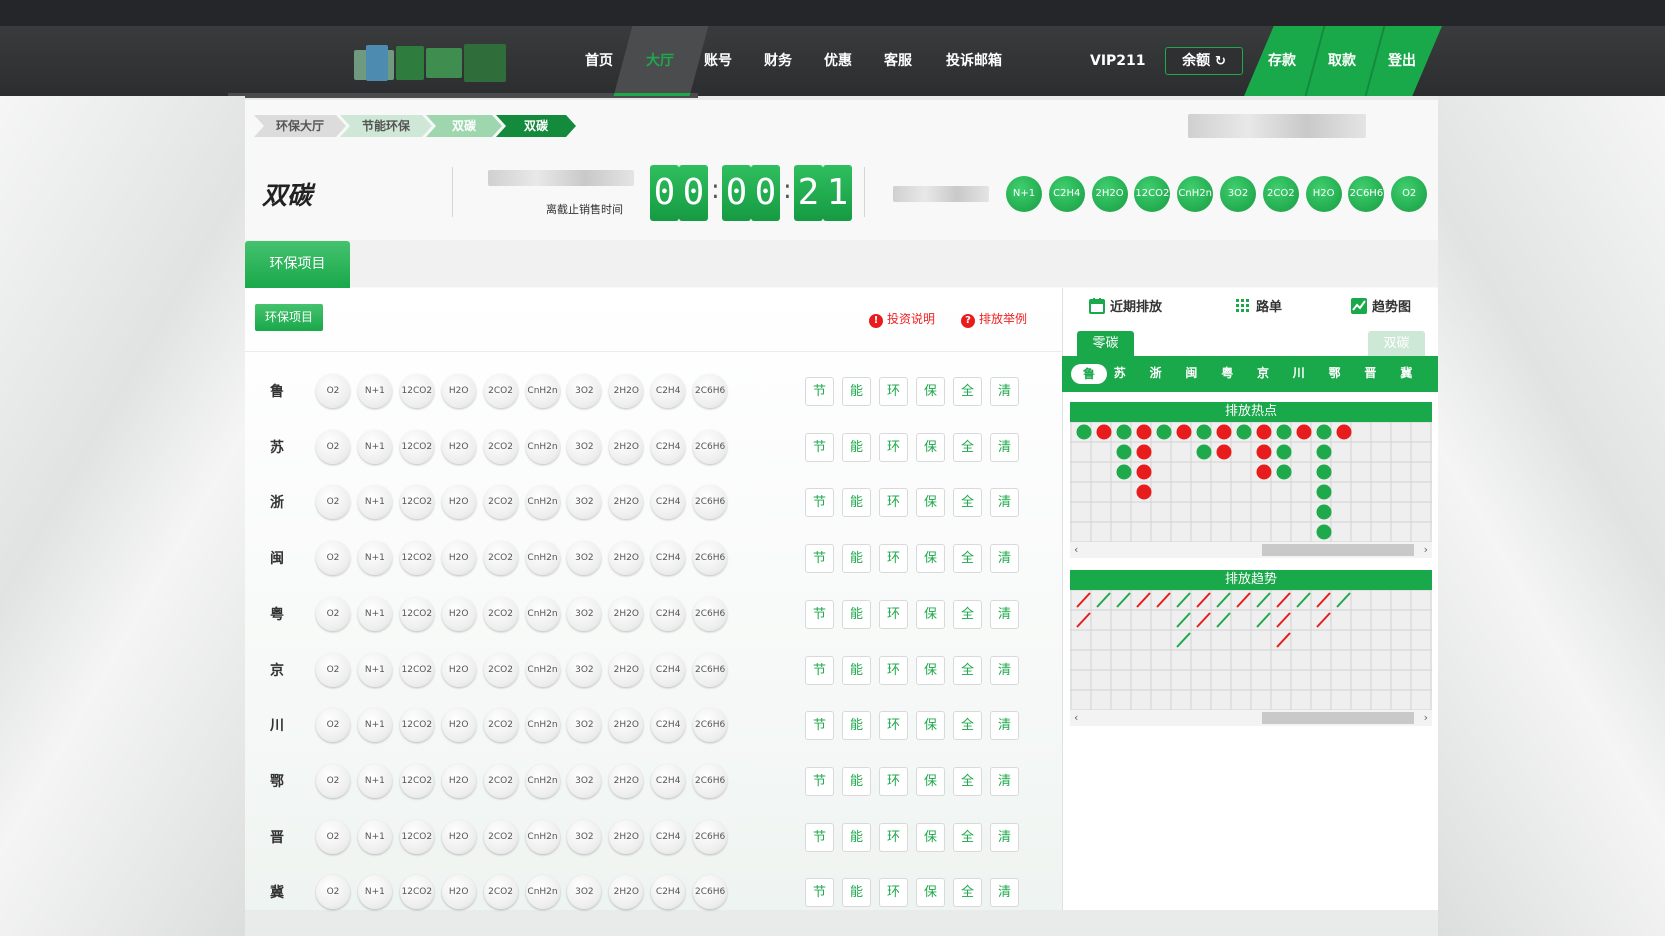 The height and width of the screenshot is (936, 1665). What do you see at coordinates (668, 669) in the screenshot?
I see `bet-ball: C2H4` at bounding box center [668, 669].